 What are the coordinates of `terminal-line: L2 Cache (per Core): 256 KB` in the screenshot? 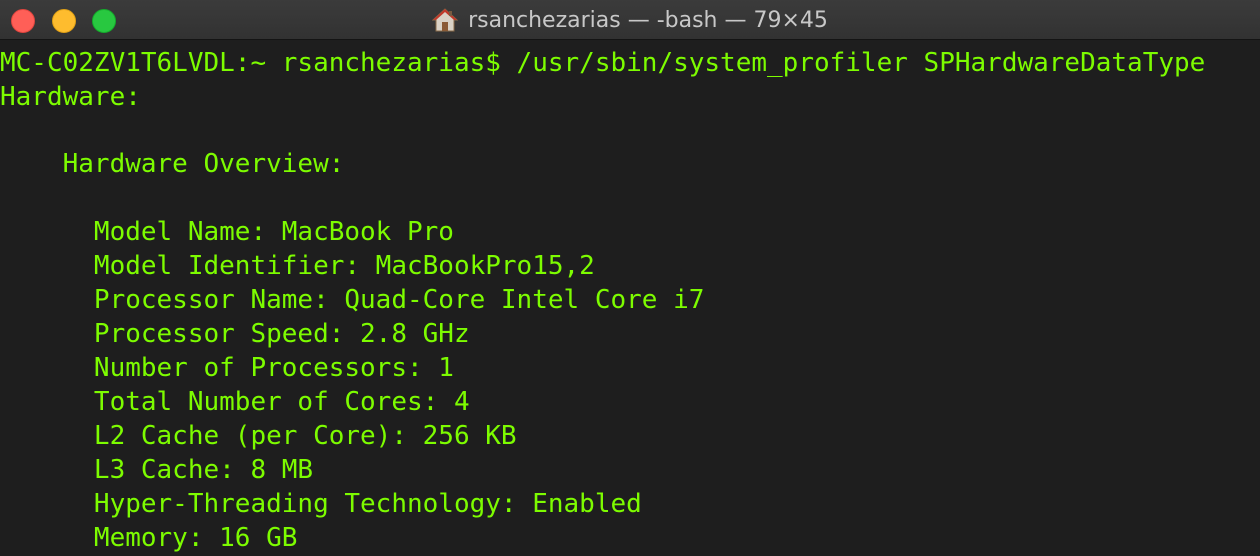 It's located at (258, 436).